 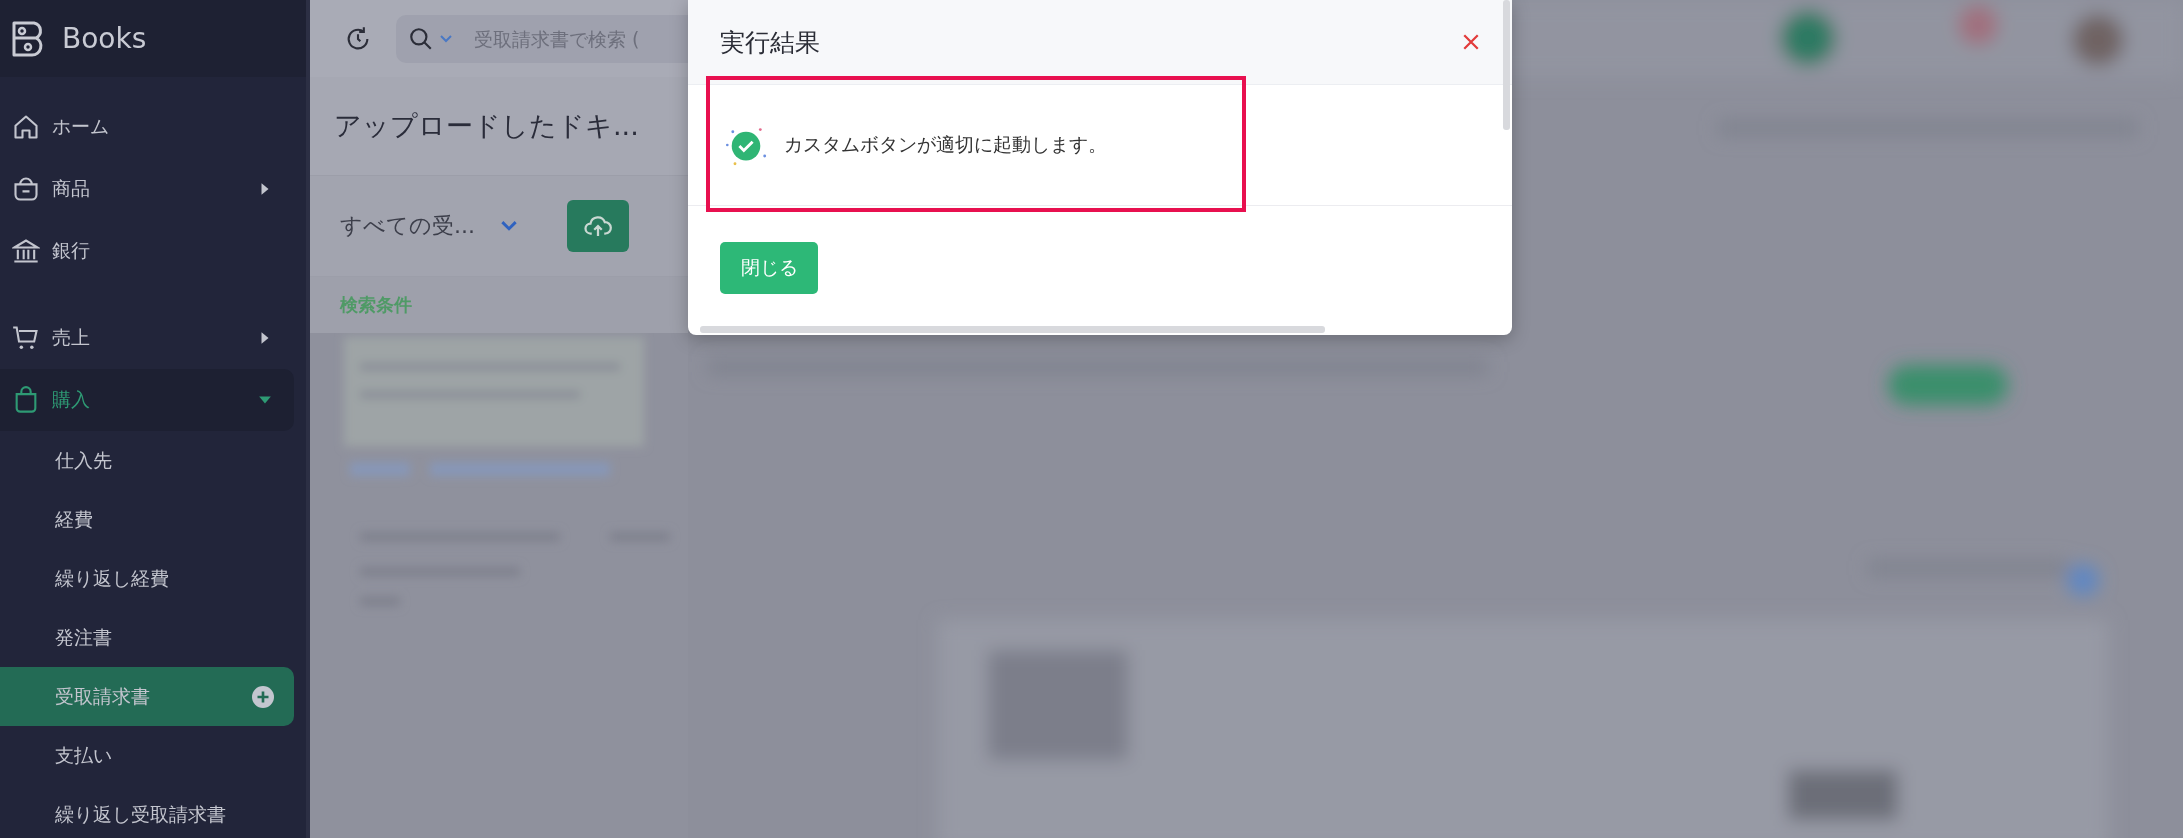 I want to click on sidebar-item: ホーム, so click(x=147, y=127).